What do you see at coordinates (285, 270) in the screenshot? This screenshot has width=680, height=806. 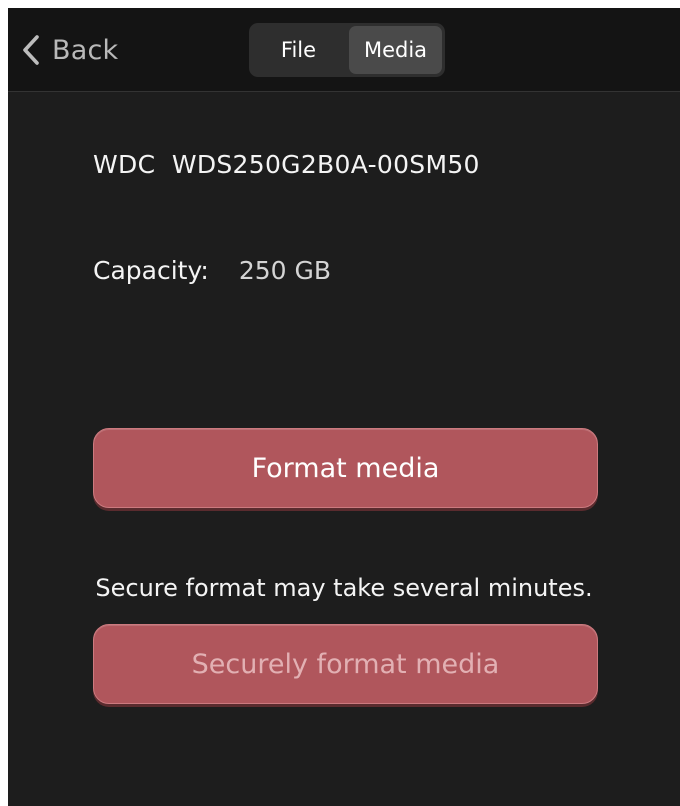 I see `capacity-value: 250 GB` at bounding box center [285, 270].